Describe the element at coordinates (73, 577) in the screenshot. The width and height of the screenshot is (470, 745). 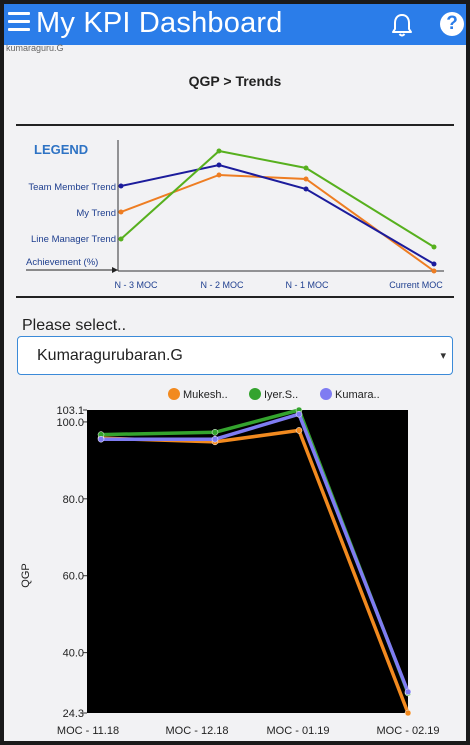
I see `y-tick-label: 60.0` at that location.